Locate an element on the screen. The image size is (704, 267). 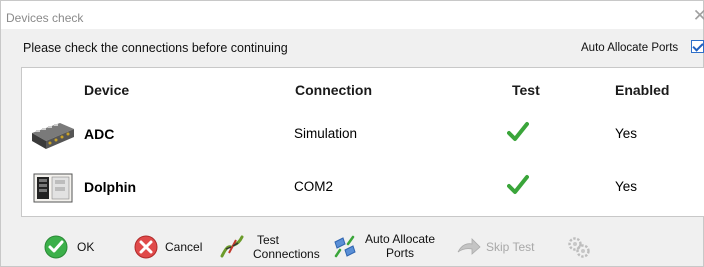
connection-value: Simulation is located at coordinates (326, 133).